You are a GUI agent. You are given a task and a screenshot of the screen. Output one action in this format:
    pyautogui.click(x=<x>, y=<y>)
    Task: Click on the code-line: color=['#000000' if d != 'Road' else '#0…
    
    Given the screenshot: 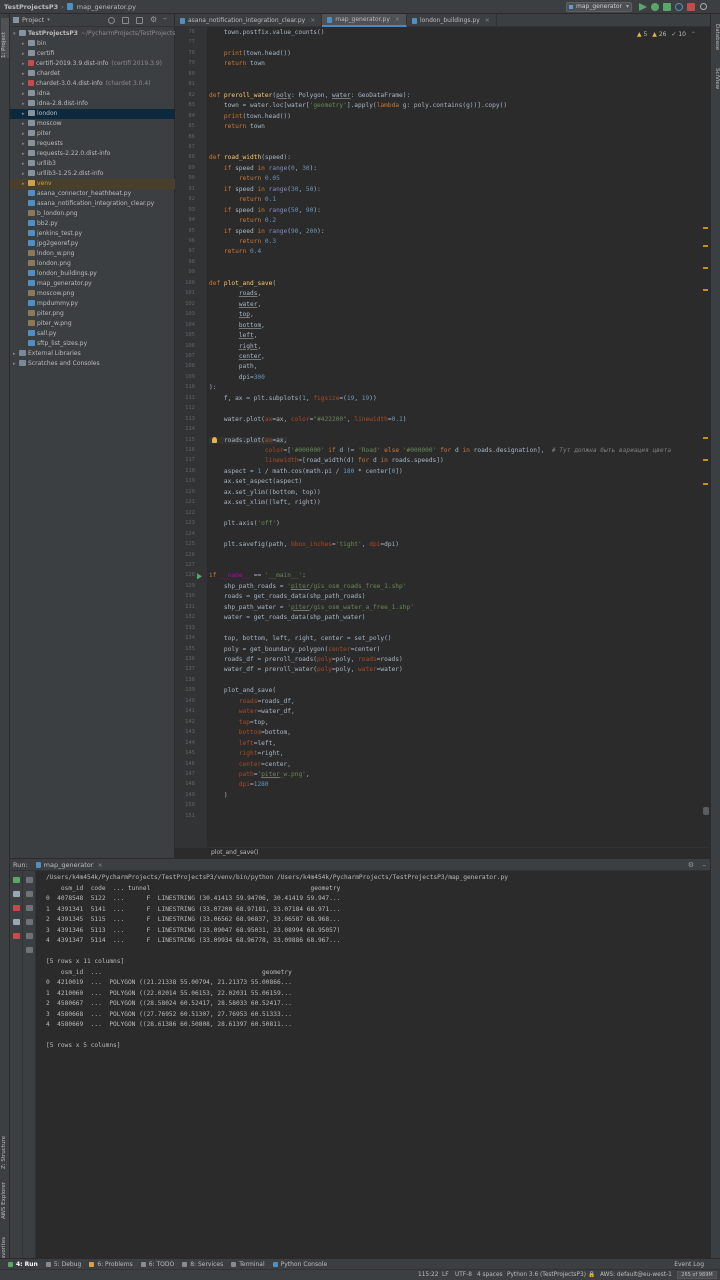 What is the action you would take?
    pyautogui.click(x=440, y=450)
    